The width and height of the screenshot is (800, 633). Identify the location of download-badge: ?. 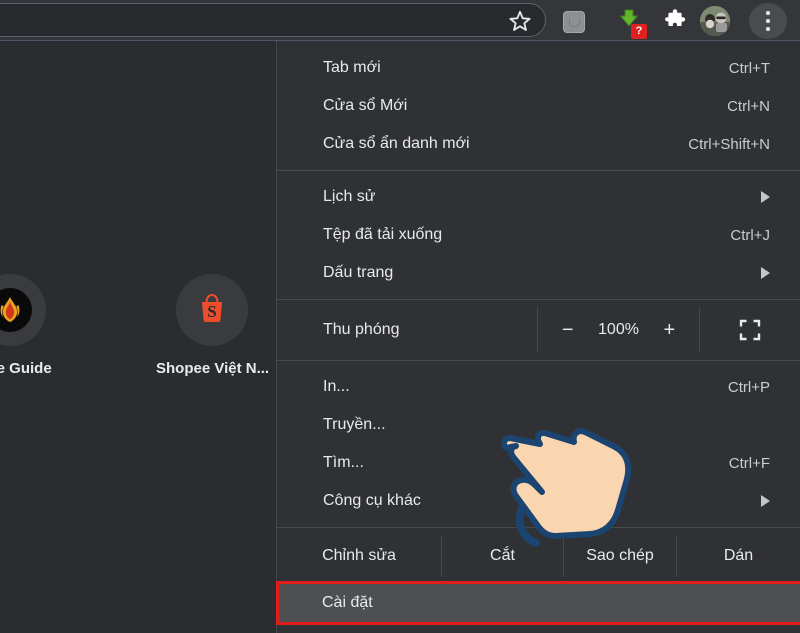
(639, 31).